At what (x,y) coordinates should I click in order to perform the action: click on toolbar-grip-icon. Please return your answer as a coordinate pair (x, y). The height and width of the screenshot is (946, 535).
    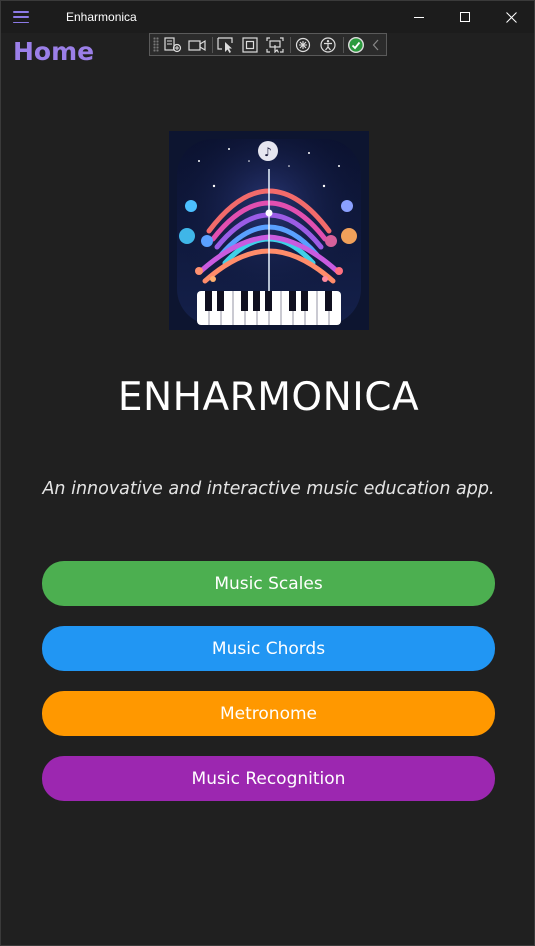
    Looking at the image, I should click on (156, 44).